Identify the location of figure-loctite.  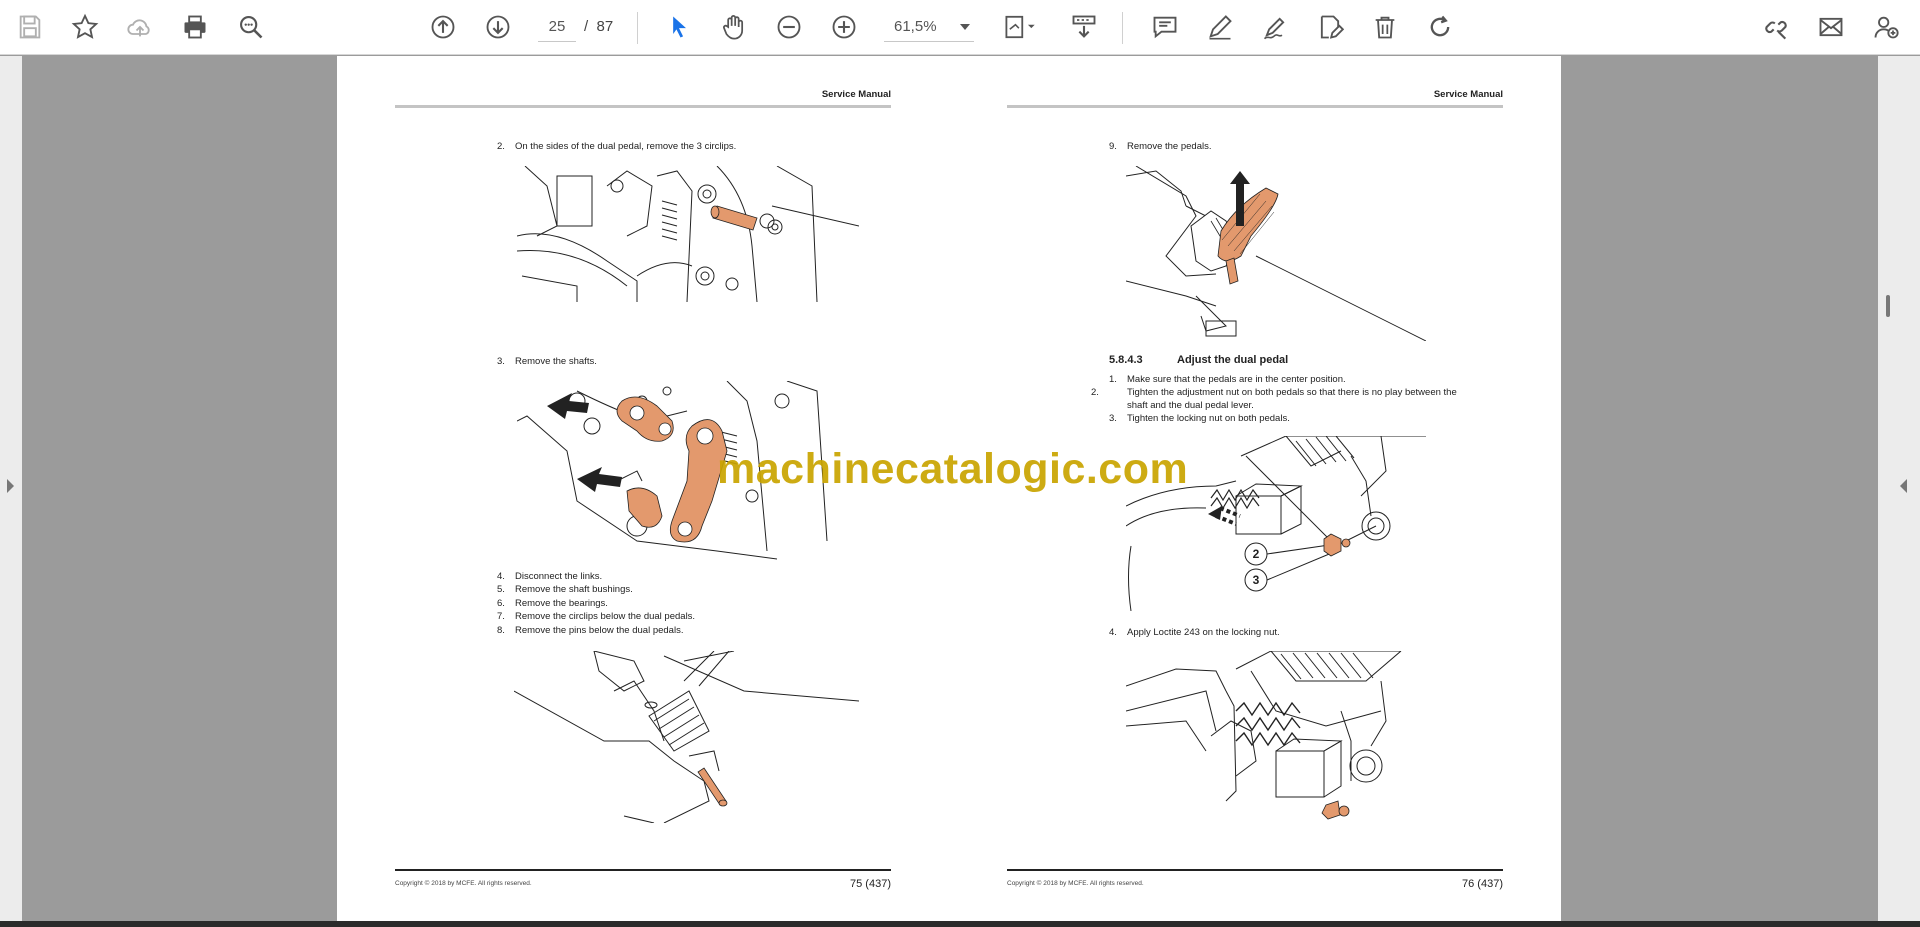
(1264, 735).